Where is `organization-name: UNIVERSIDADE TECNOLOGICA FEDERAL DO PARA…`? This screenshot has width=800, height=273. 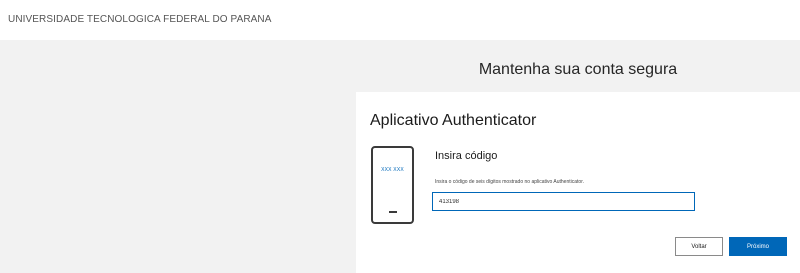 organization-name: UNIVERSIDADE TECNOLOGICA FEDERAL DO PARA… is located at coordinates (140, 19).